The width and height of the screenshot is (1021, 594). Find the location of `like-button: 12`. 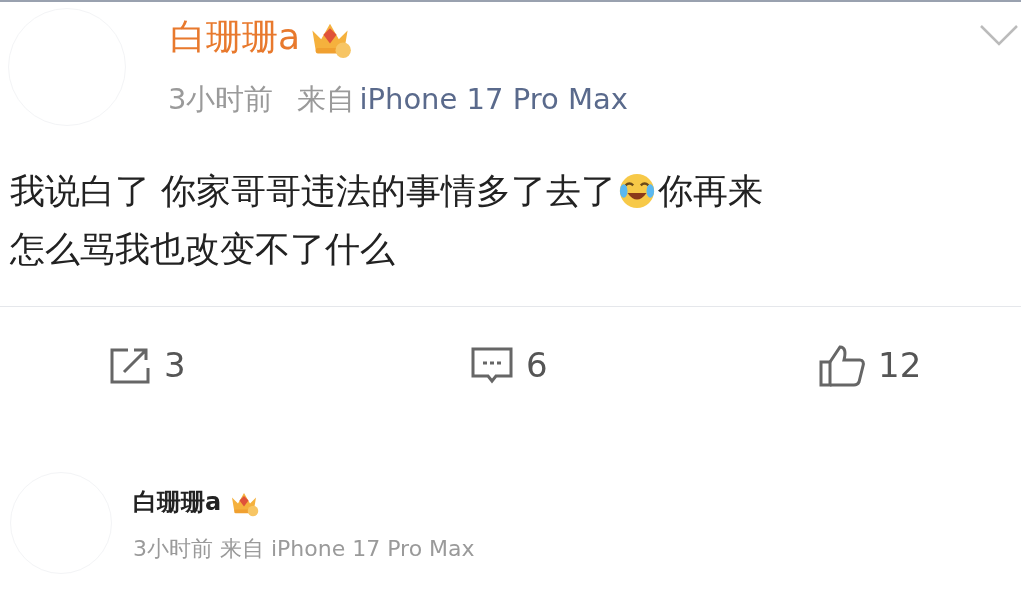

like-button: 12 is located at coordinates (870, 365).